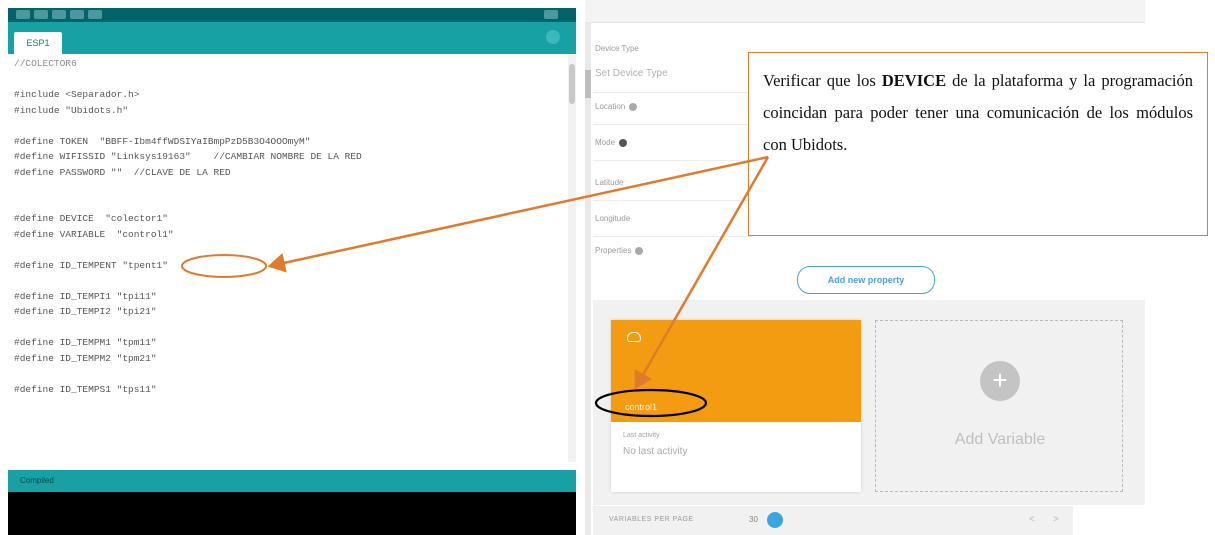  I want to click on annotation-arrow-to-variable, so click(702, 273).